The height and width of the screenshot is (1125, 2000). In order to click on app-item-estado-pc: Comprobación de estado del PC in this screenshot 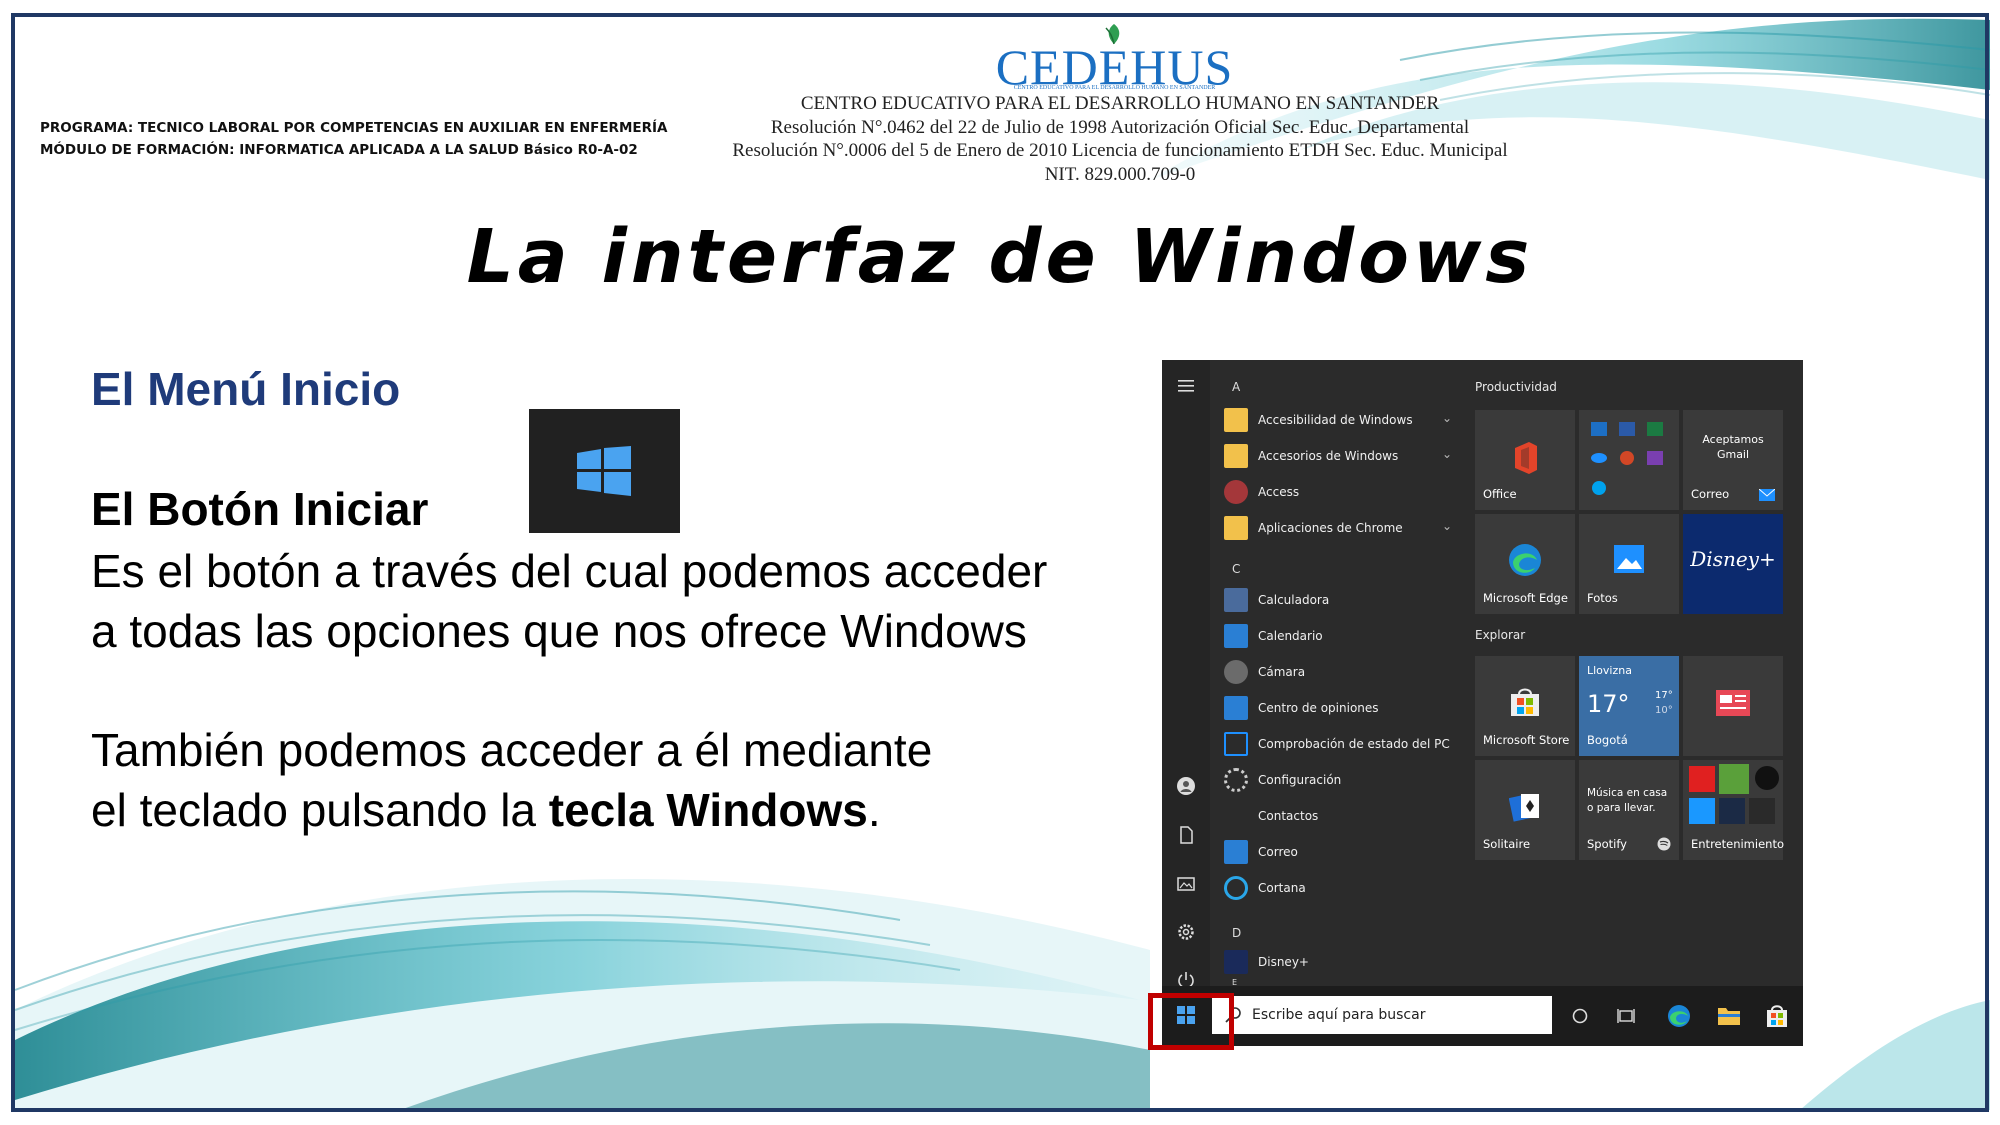, I will do `click(1340, 744)`.